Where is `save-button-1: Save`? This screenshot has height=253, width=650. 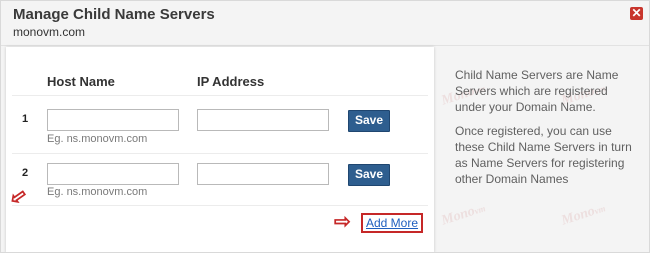
save-button-1: Save is located at coordinates (369, 121).